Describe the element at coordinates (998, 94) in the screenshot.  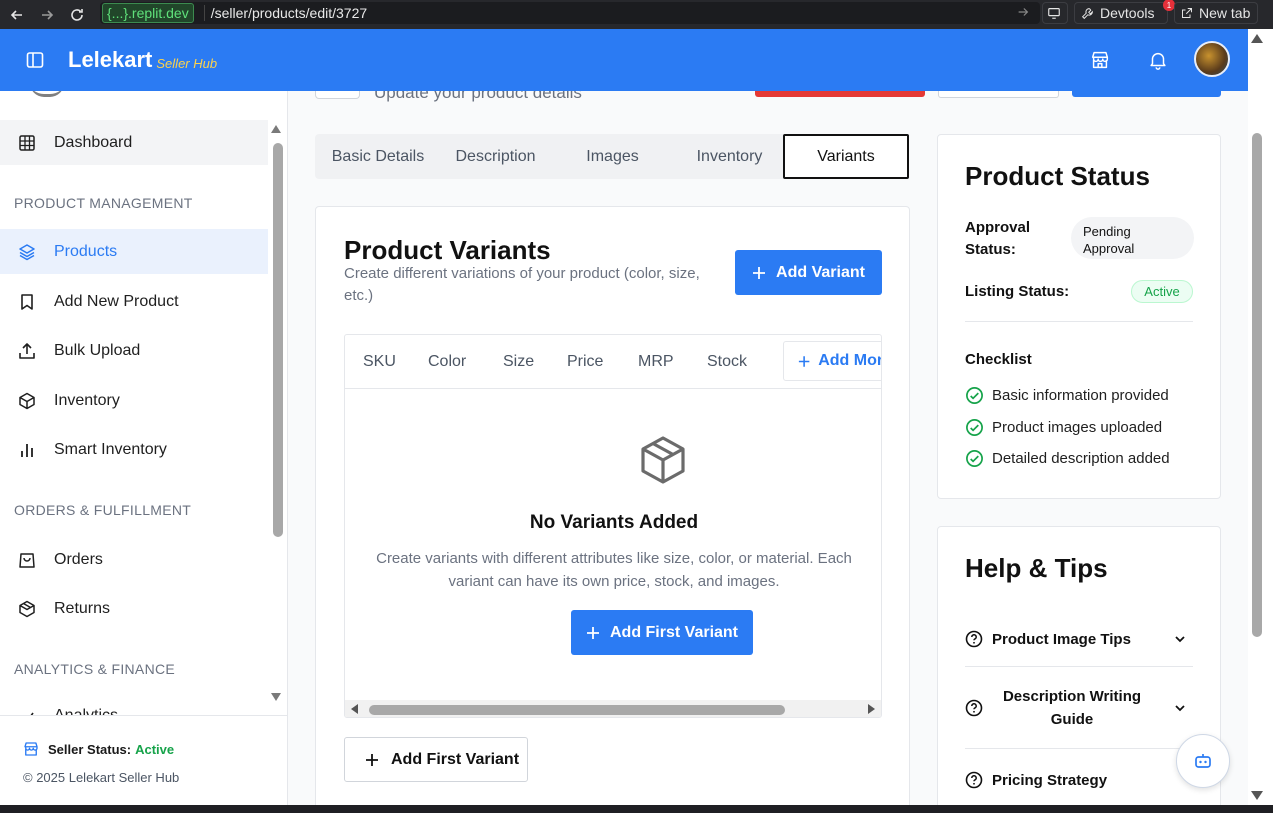
I see `cancel-button` at that location.